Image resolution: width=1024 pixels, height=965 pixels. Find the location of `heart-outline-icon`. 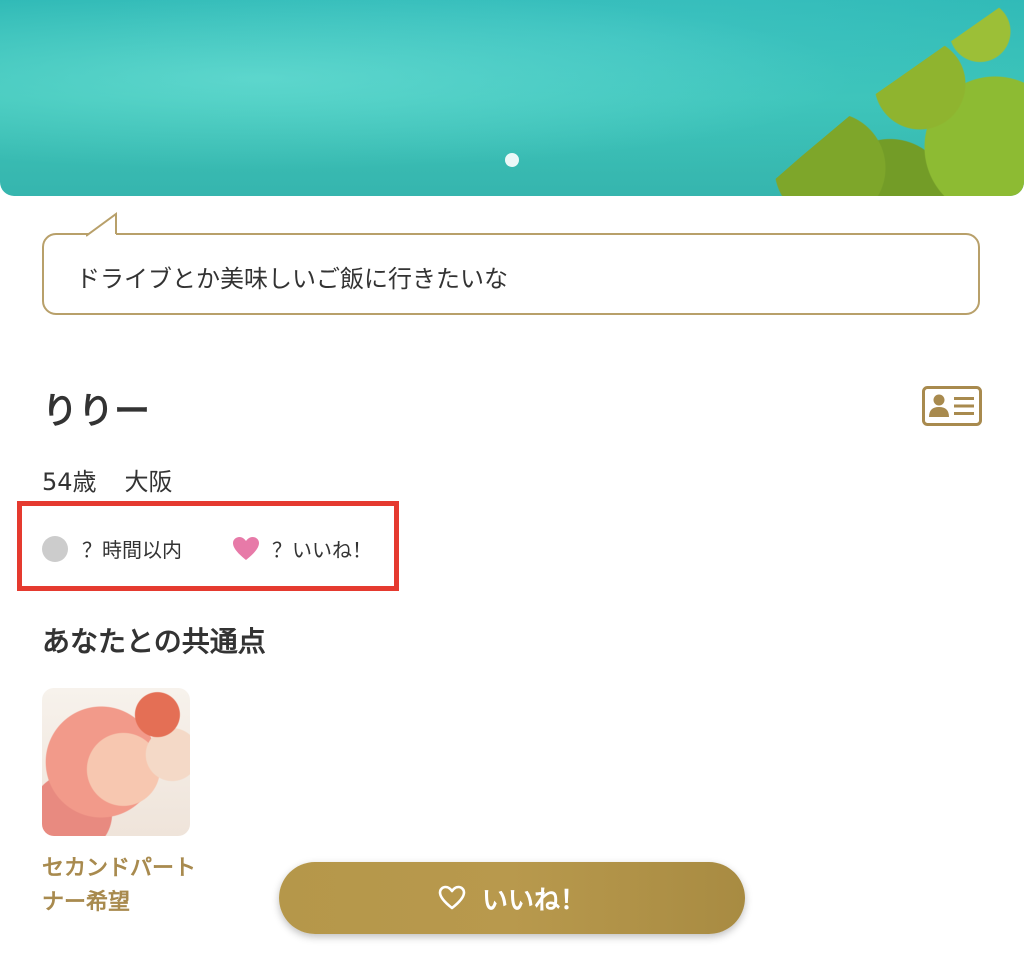

heart-outline-icon is located at coordinates (452, 897).